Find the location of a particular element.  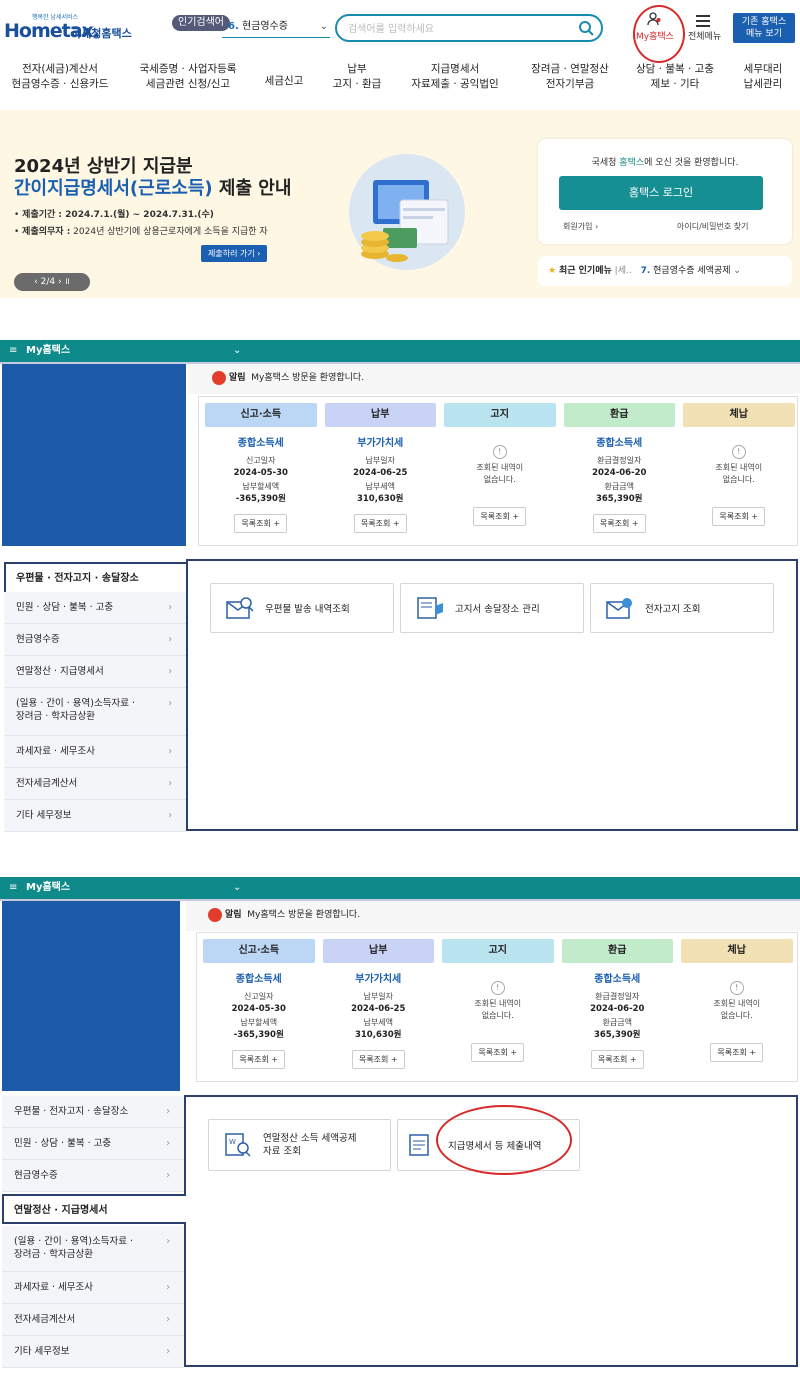

megaphone-icon is located at coordinates (219, 377).